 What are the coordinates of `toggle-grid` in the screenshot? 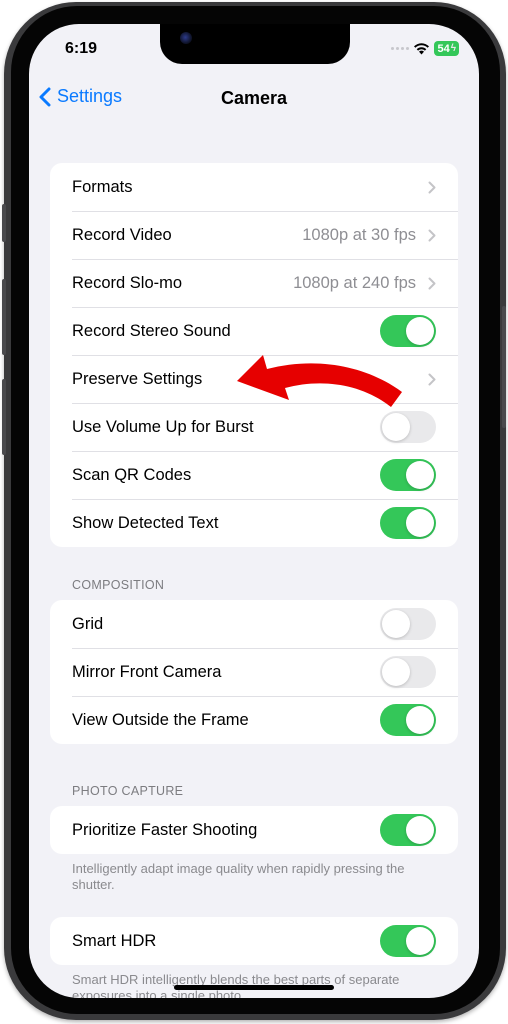 It's located at (408, 624).